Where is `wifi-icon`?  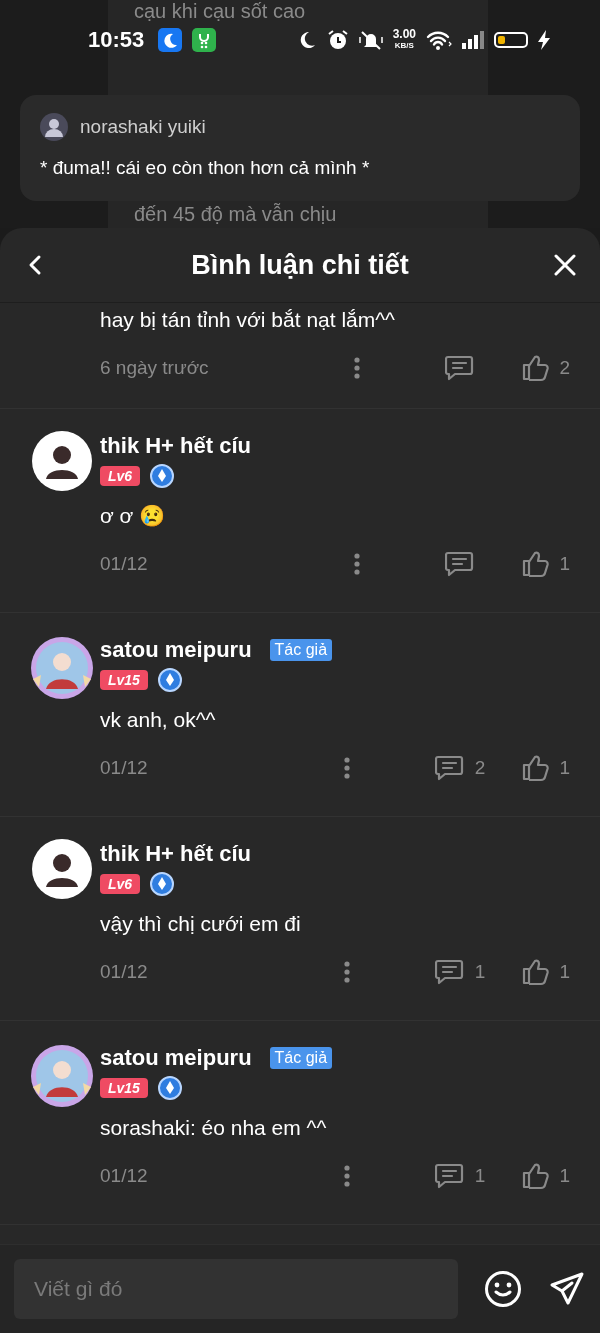 wifi-icon is located at coordinates (439, 40).